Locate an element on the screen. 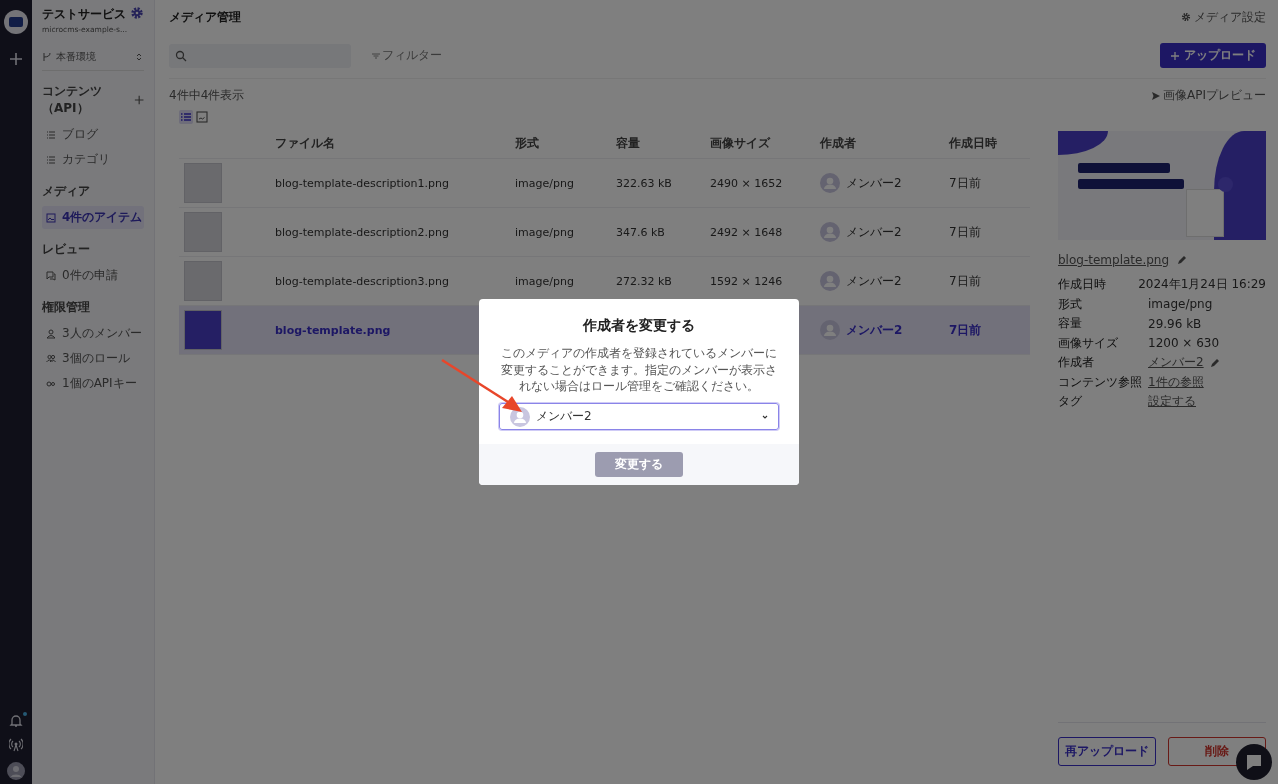  file-name-cell-text: blog-template-description3.png is located at coordinates (362, 281).